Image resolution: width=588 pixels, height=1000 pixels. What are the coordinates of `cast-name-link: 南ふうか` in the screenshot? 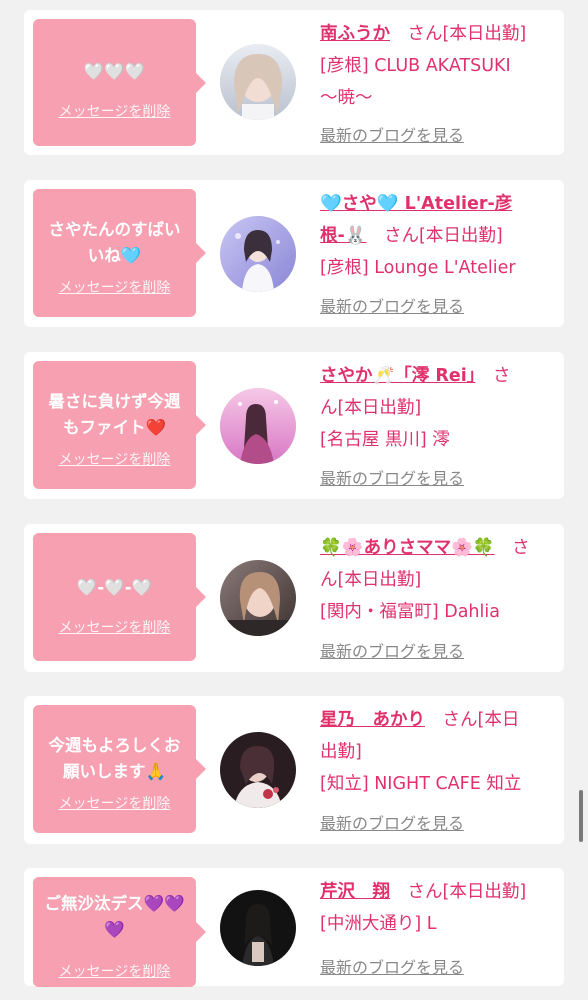 It's located at (355, 34).